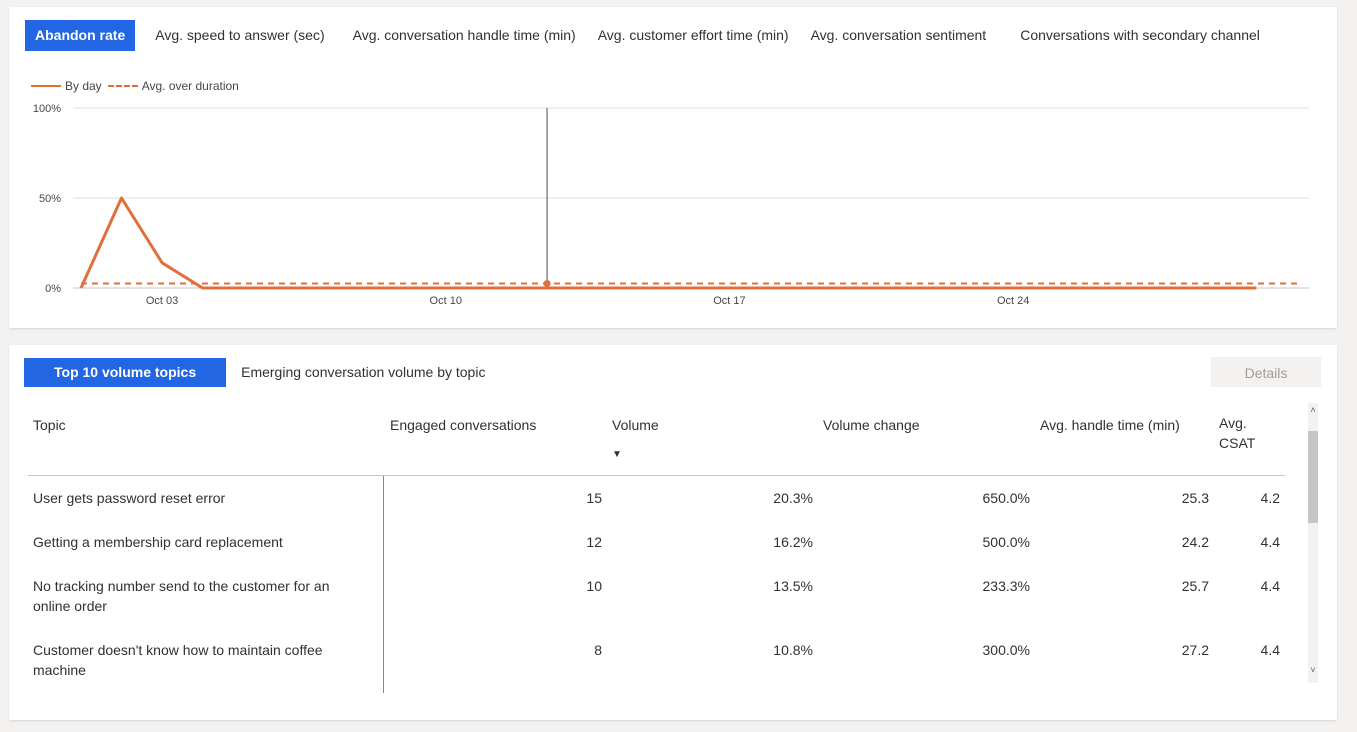 Image resolution: width=1357 pixels, height=732 pixels. Describe the element at coordinates (1195, 498) in the screenshot. I see `cell-handle-time: 25.3` at that location.